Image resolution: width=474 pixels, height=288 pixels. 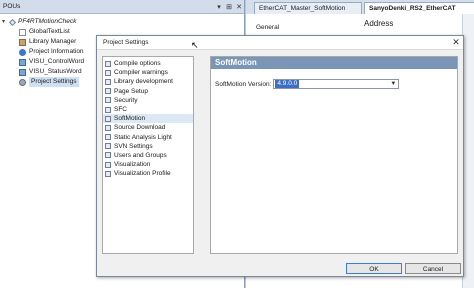 What do you see at coordinates (148, 119) in the screenshot?
I see `category-softmotion: SoftMotion` at bounding box center [148, 119].